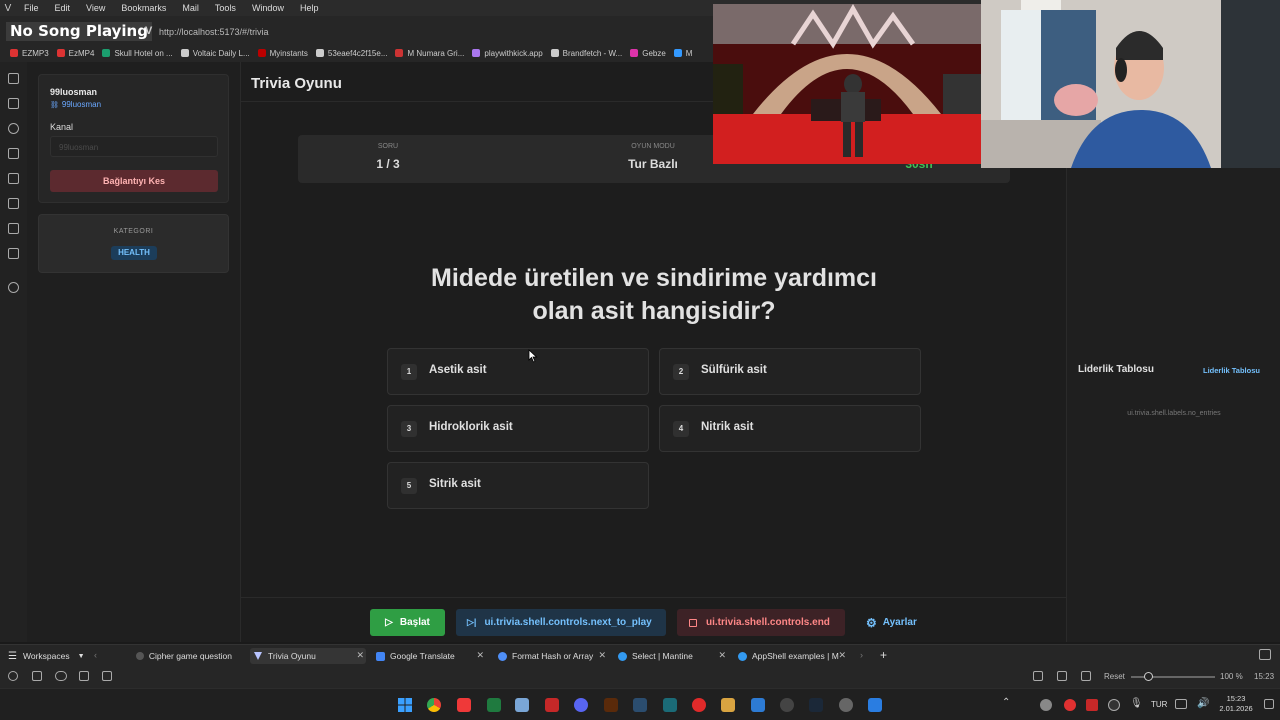 The width and height of the screenshot is (1280, 720). What do you see at coordinates (507, 53) in the screenshot?
I see `bookmark-item: playwithkick.app` at bounding box center [507, 53].